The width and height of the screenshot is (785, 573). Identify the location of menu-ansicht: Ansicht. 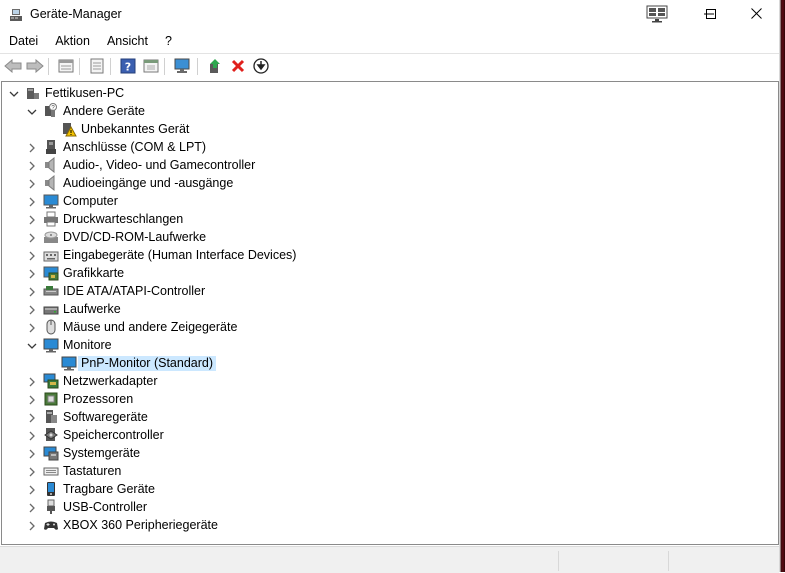
(127, 41).